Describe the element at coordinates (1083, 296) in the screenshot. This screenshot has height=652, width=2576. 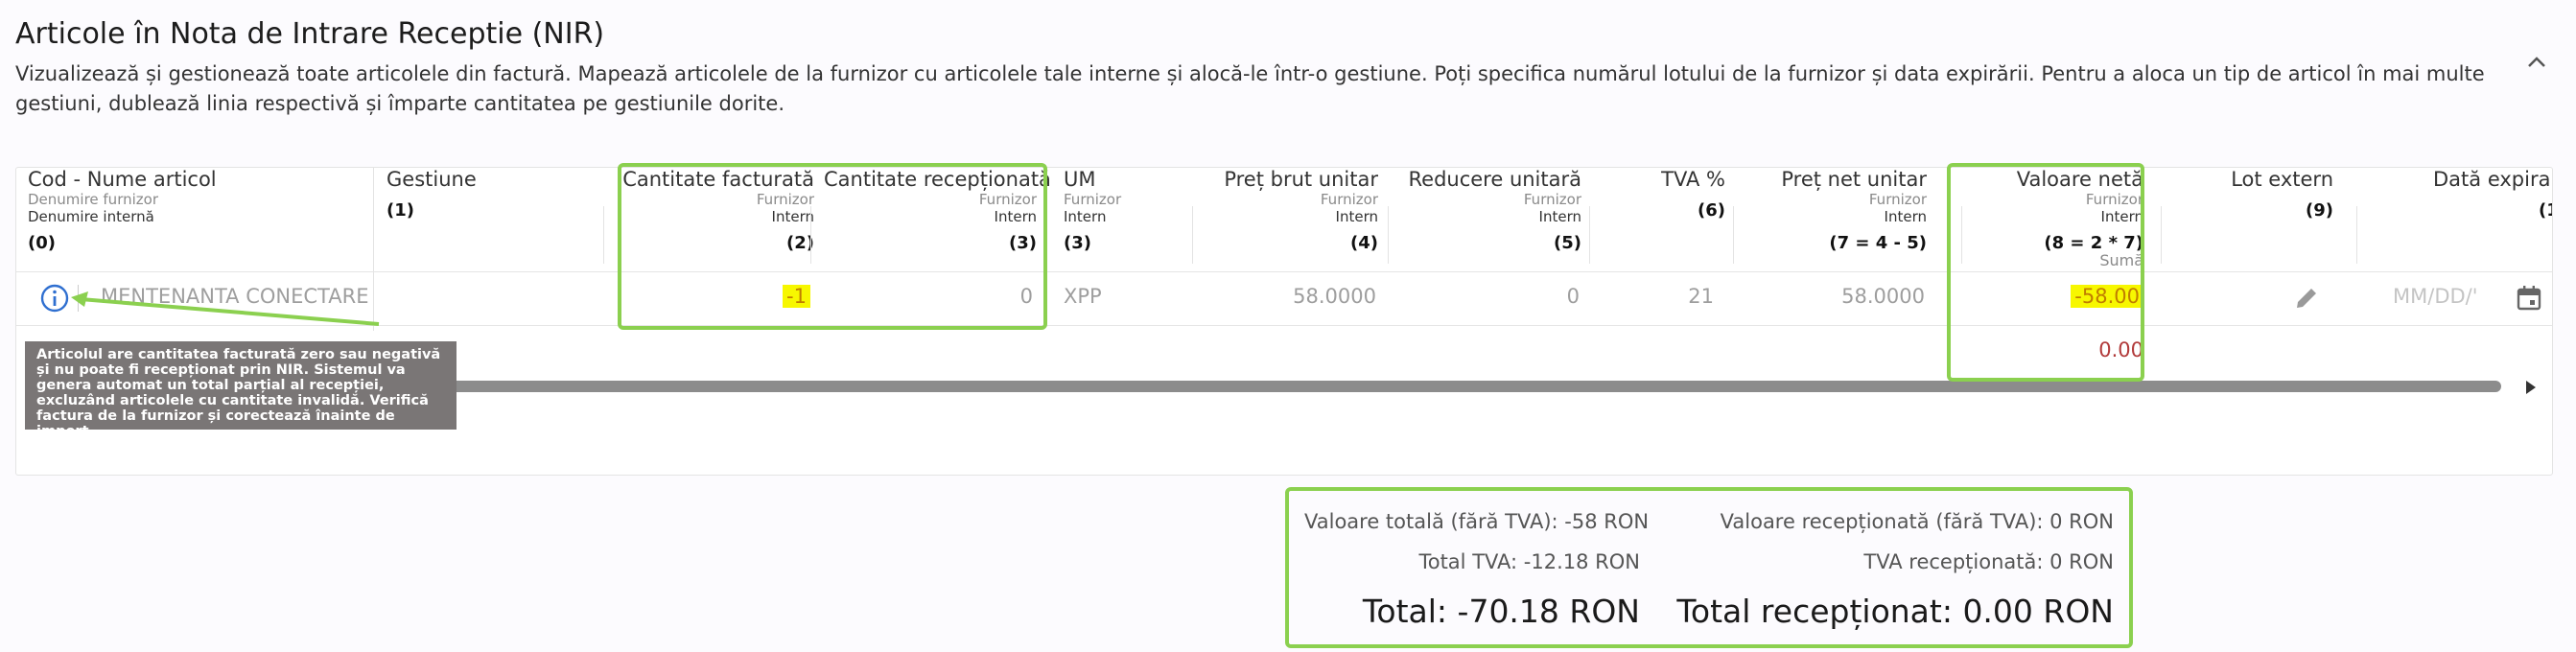
I see `um-value: XPP` at that location.